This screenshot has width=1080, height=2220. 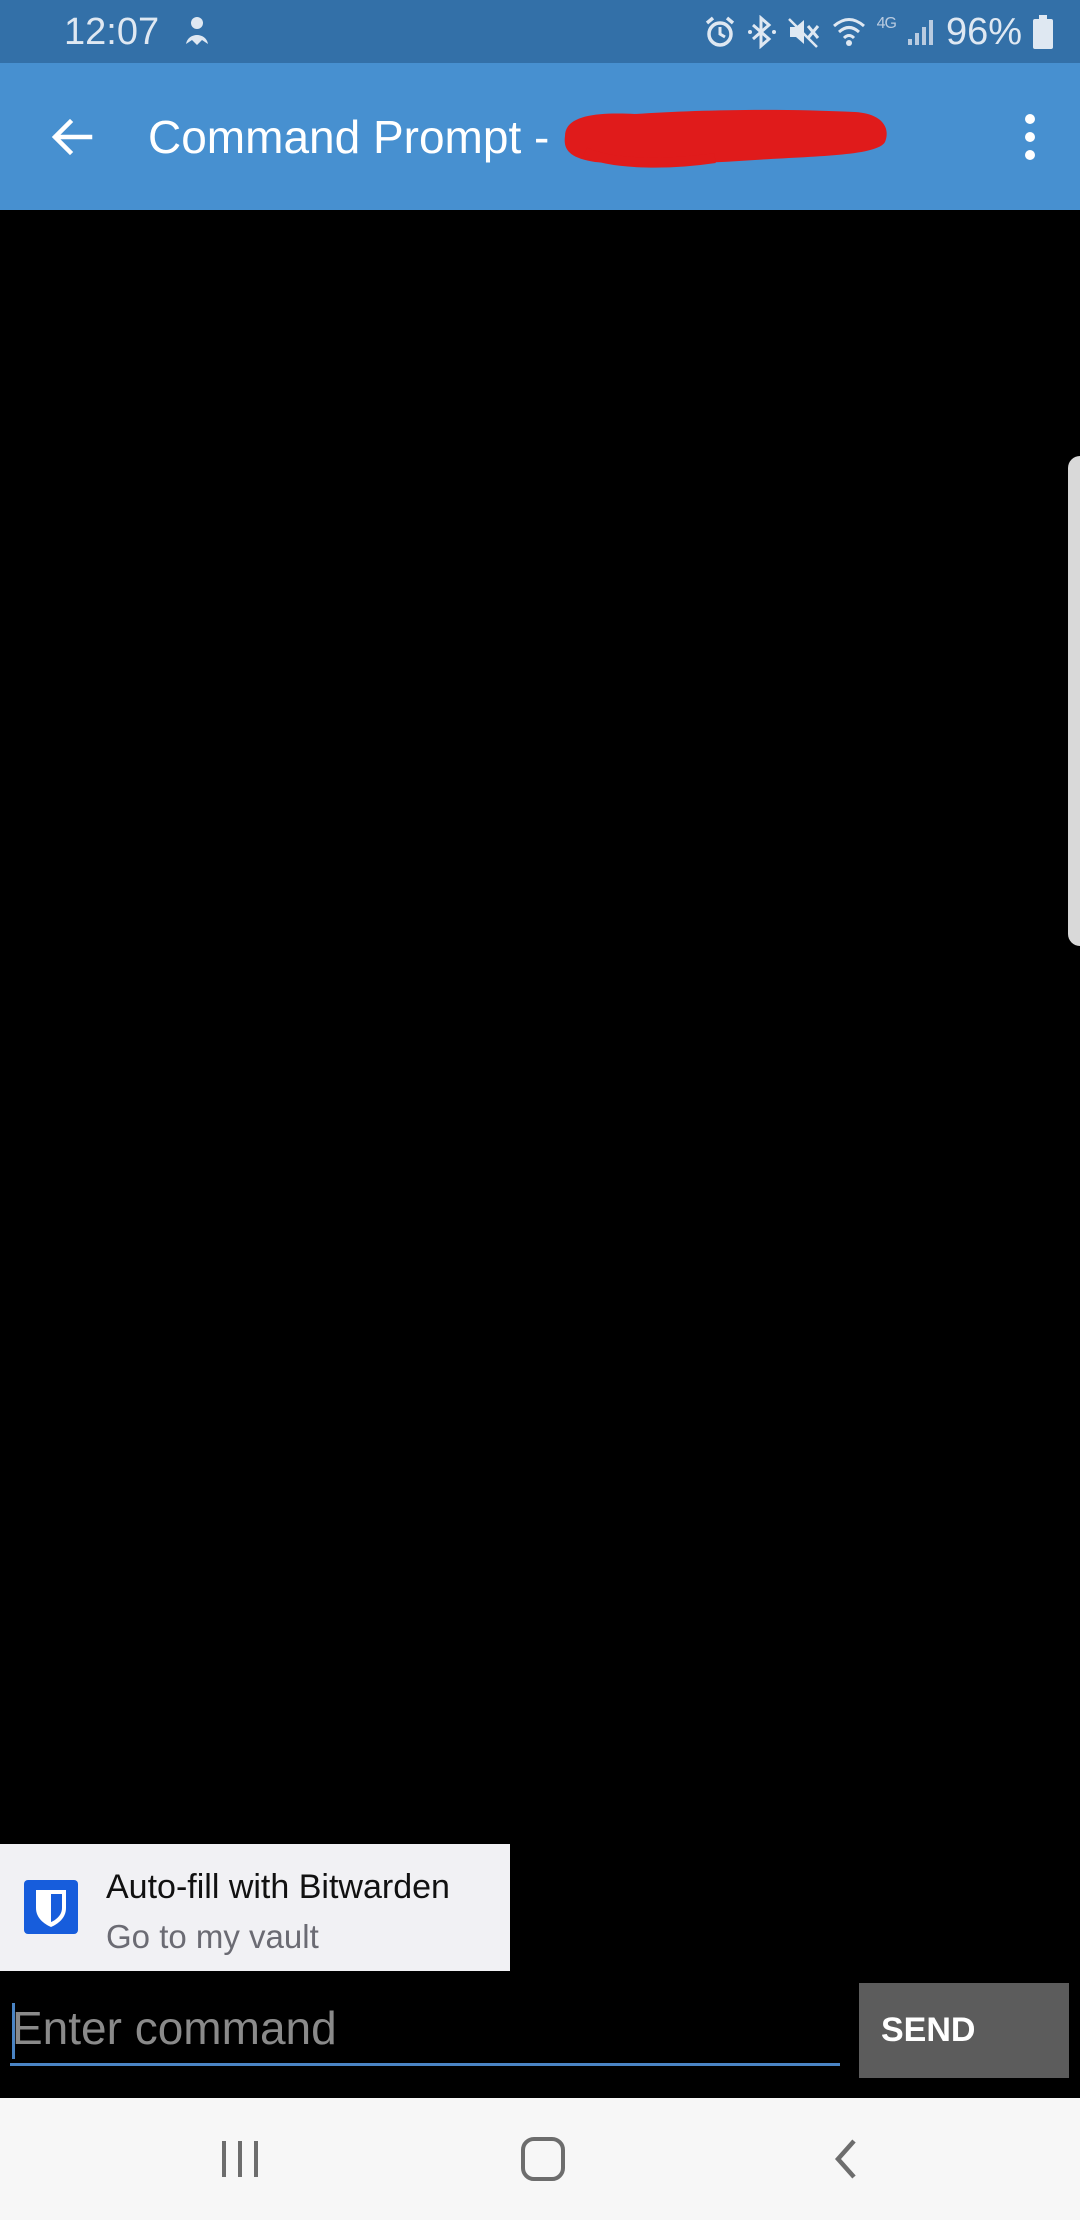 I want to click on recents-icon, so click(x=240, y=2159).